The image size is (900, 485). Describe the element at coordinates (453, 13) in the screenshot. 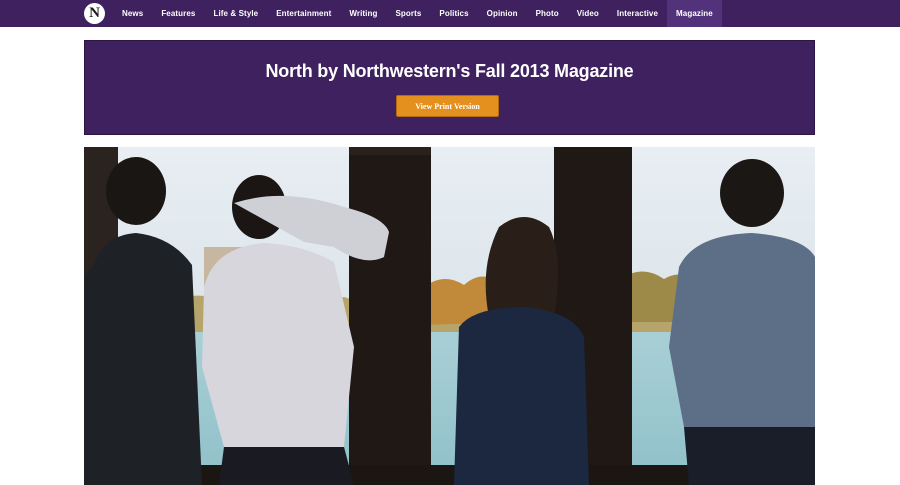

I see `nav-item-politics: Politics` at that location.